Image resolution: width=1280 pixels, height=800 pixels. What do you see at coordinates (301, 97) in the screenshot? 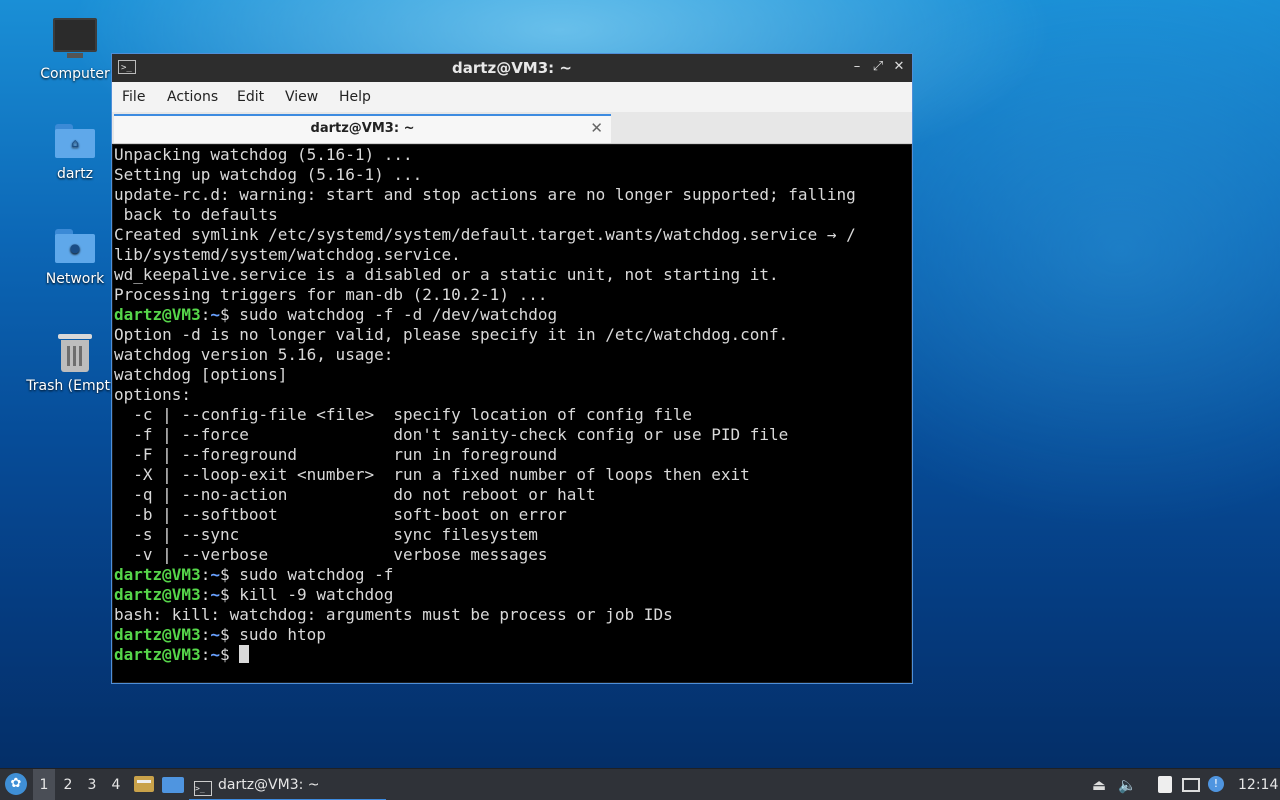
I see `menu-view: View` at bounding box center [301, 97].